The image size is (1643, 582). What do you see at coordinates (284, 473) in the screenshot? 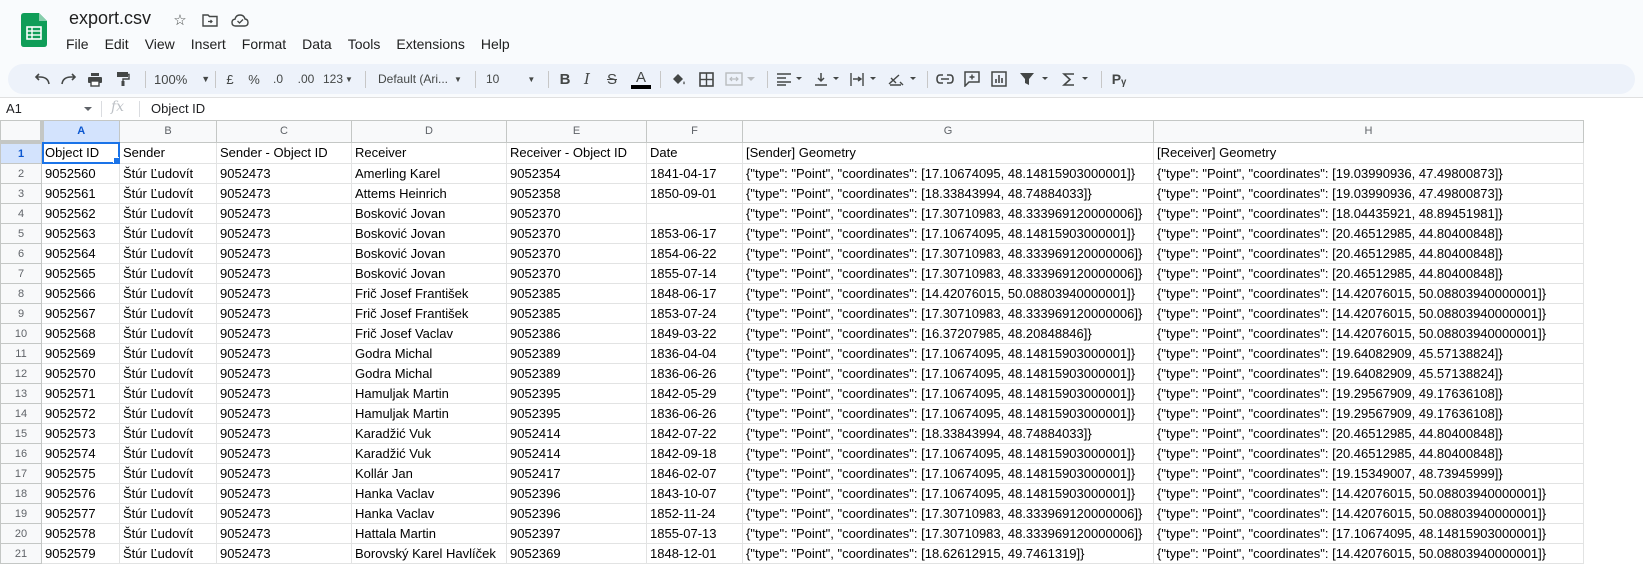
I see `cell-c17: 9052473` at bounding box center [284, 473].